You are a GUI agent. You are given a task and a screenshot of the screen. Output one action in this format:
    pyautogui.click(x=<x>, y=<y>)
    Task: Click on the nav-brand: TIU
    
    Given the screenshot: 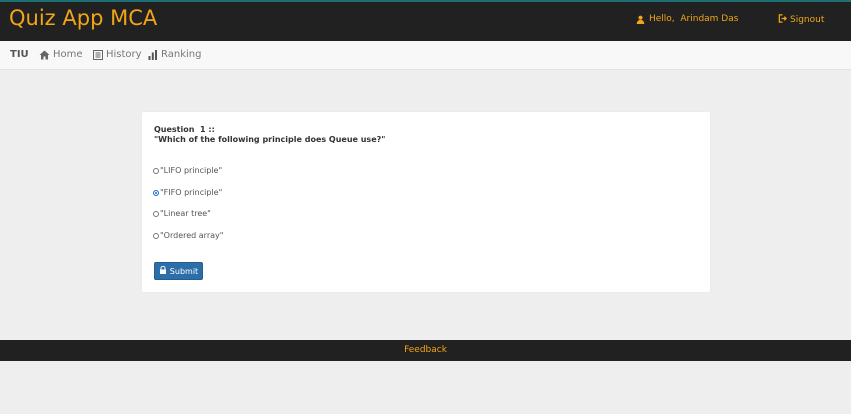 What is the action you would take?
    pyautogui.click(x=19, y=54)
    